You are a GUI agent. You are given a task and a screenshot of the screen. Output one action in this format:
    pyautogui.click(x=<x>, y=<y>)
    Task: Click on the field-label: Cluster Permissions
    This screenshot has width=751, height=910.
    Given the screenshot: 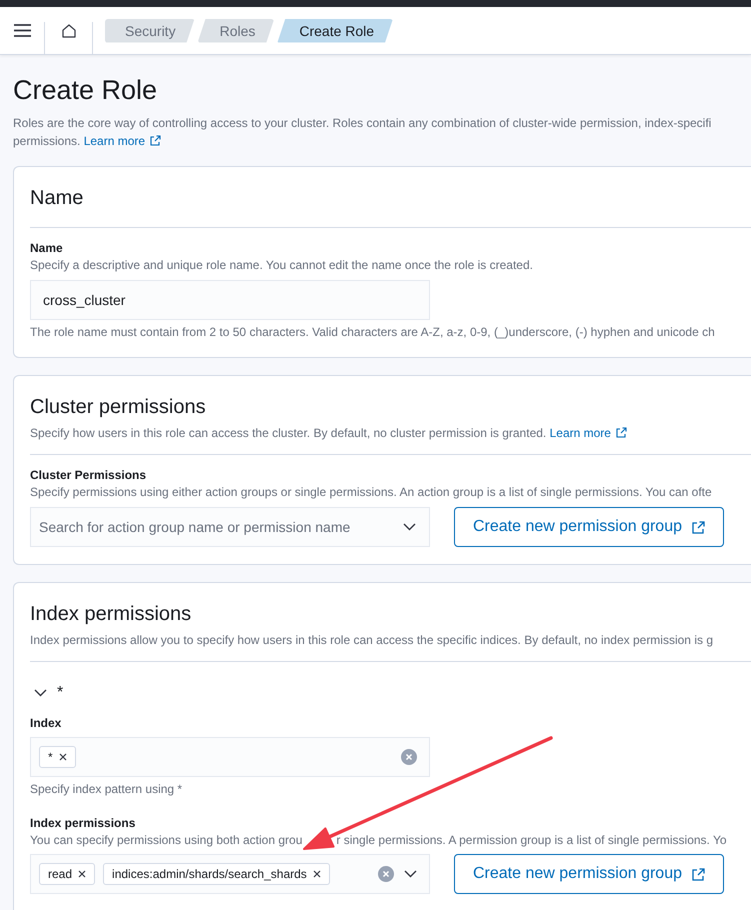 What is the action you would take?
    pyautogui.click(x=88, y=475)
    